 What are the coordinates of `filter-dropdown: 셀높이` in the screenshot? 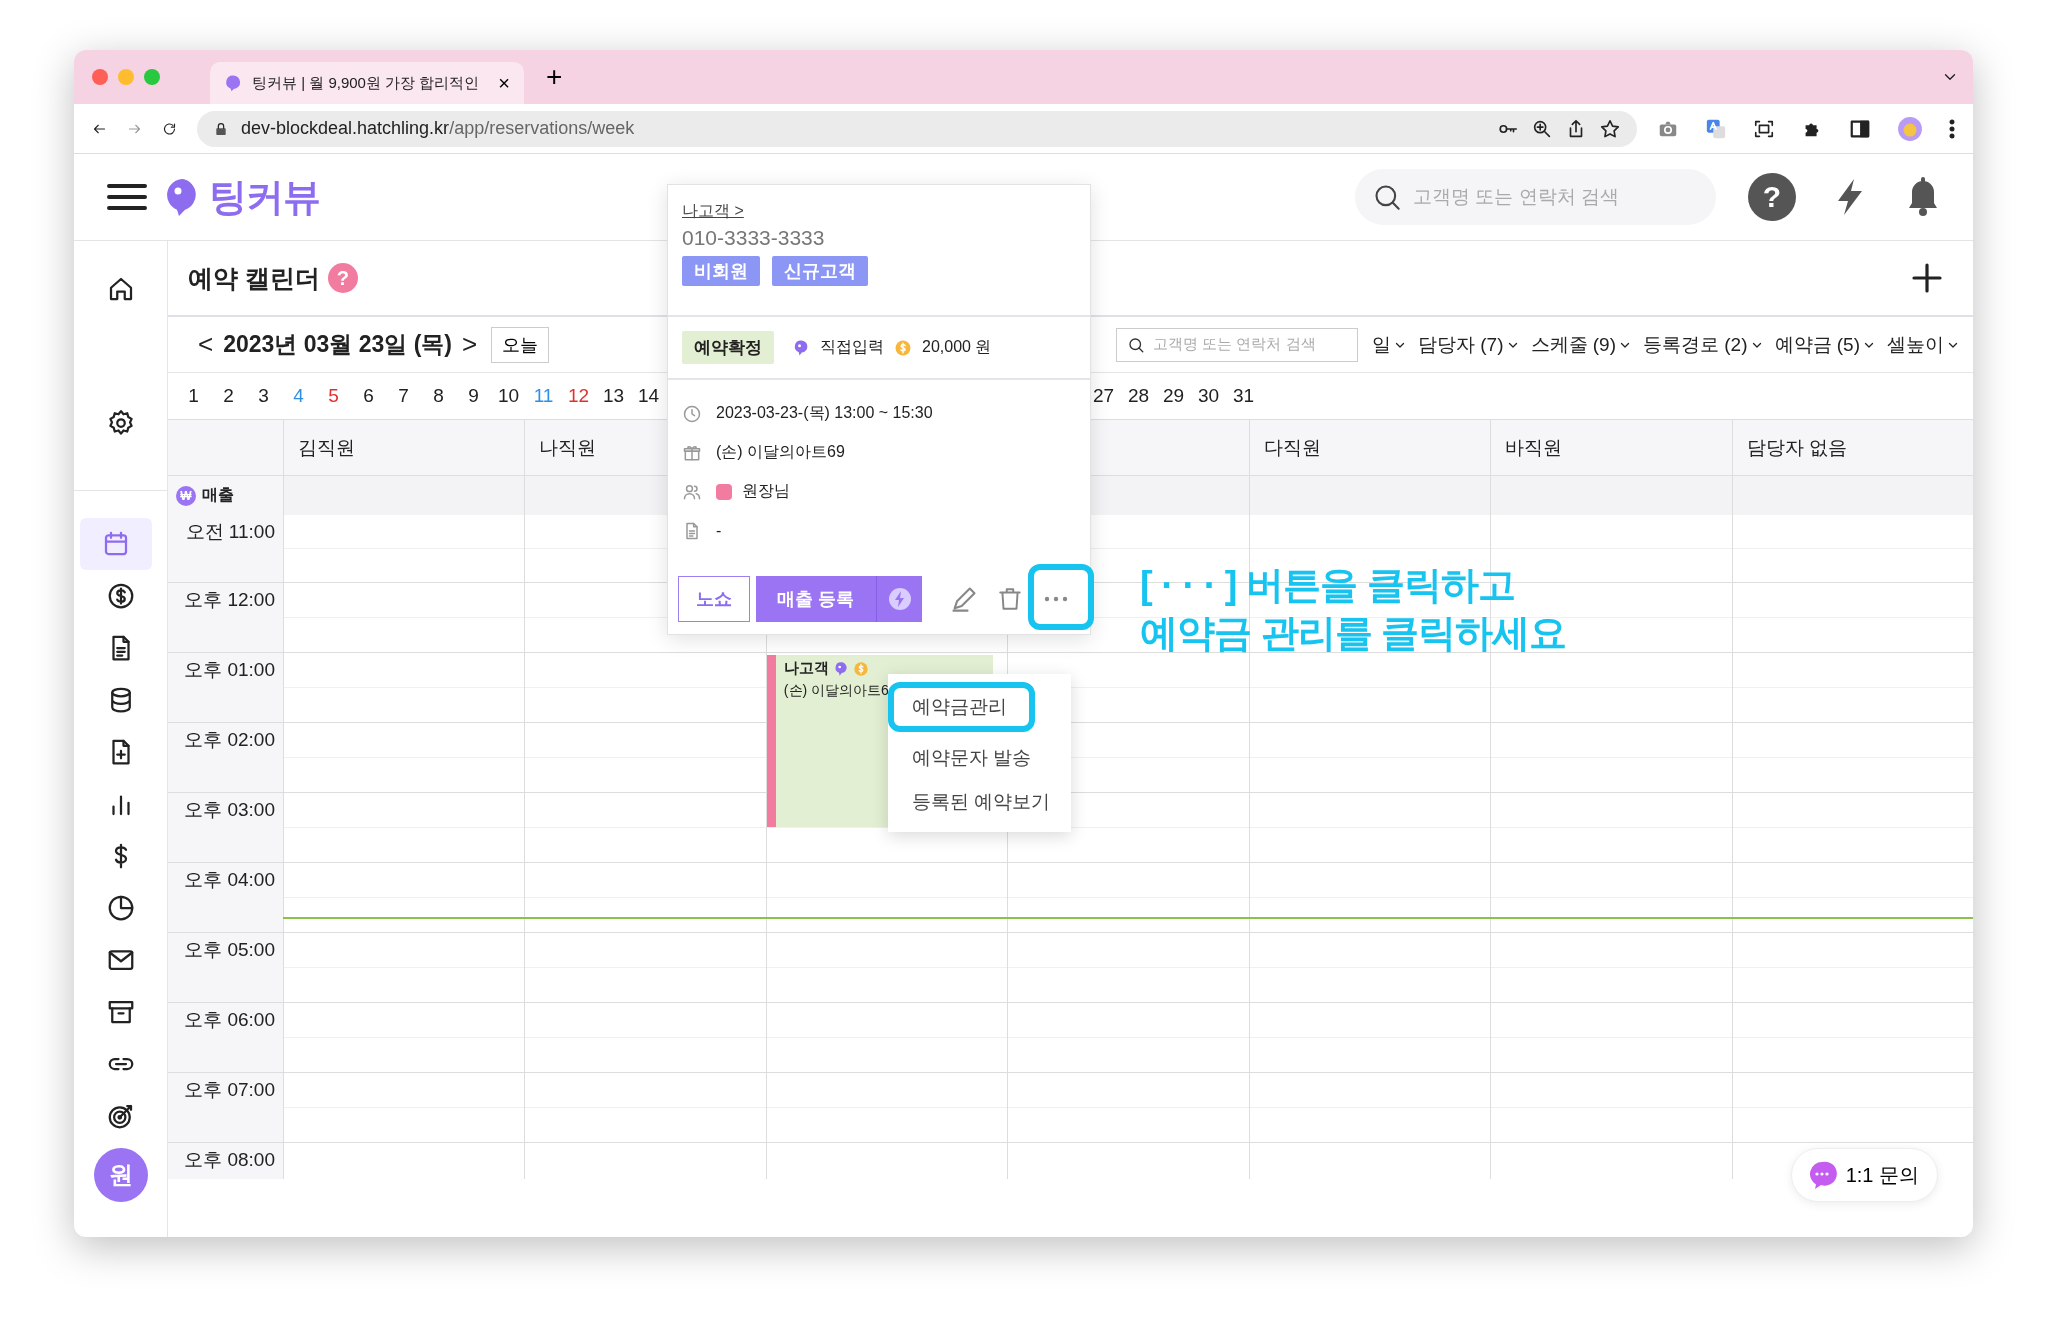 It's located at (1923, 344).